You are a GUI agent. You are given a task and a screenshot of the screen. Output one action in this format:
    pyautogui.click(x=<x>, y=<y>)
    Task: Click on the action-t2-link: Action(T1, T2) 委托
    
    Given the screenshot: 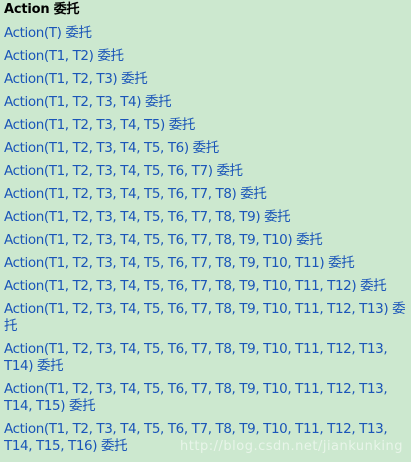 What is the action you would take?
    pyautogui.click(x=205, y=56)
    